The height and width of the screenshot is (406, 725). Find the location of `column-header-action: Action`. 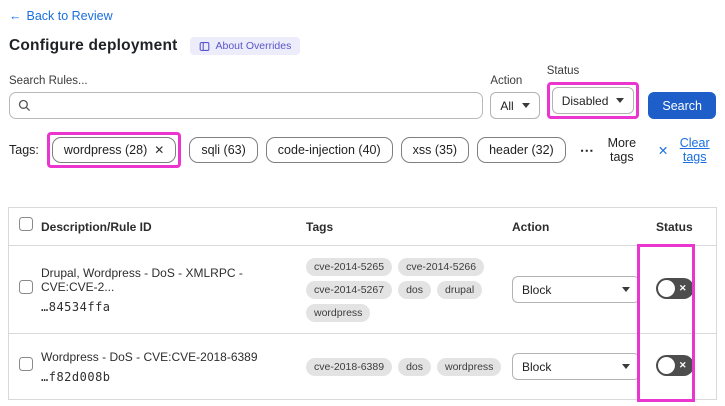

column-header-action: Action is located at coordinates (531, 226).